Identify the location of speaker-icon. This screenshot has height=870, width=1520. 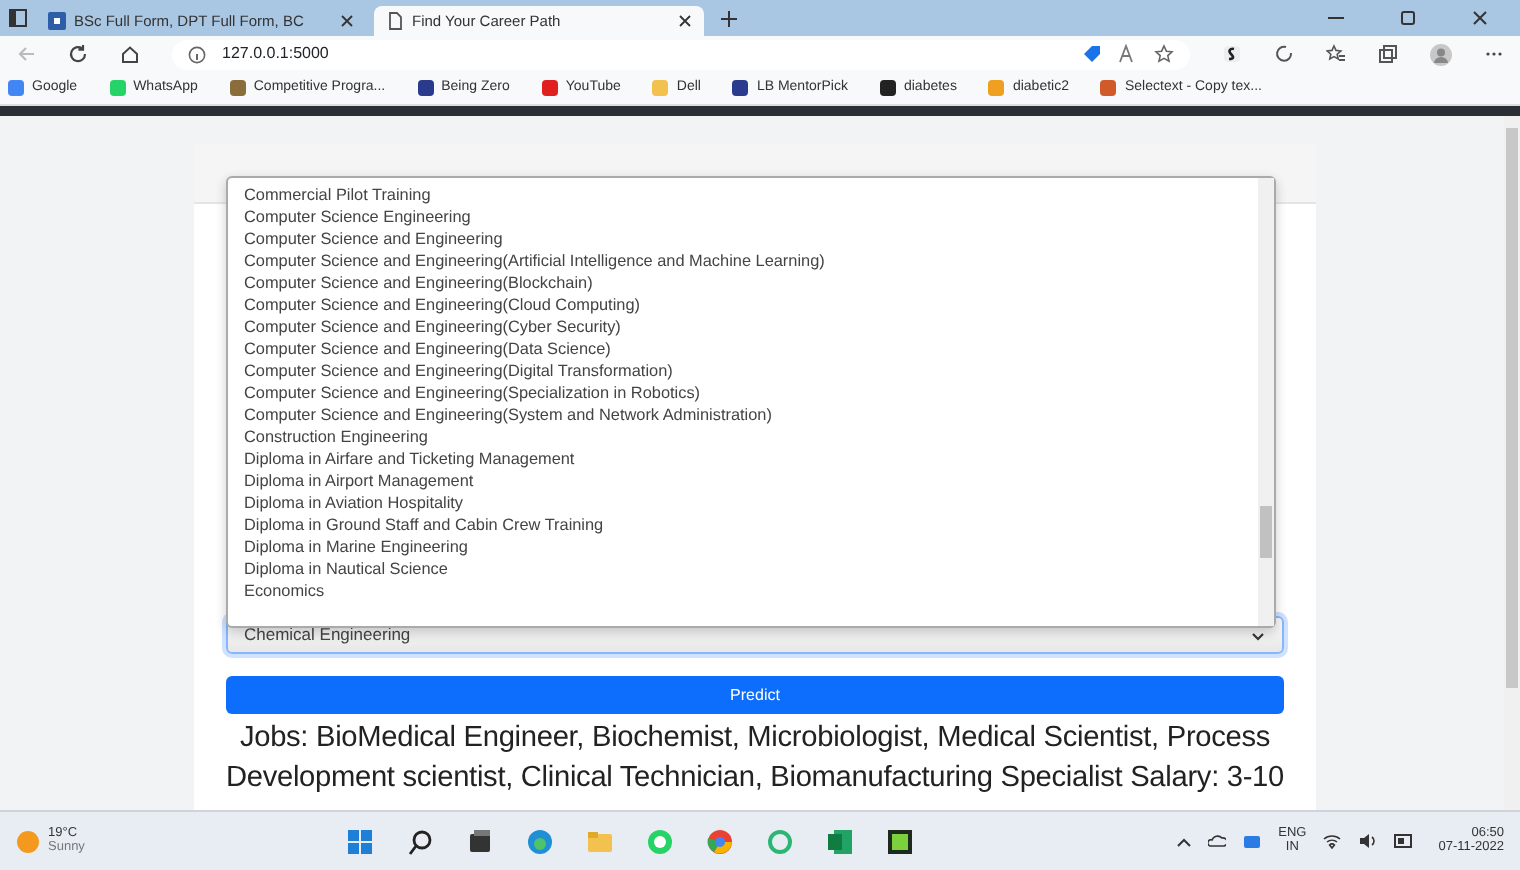
(1368, 841).